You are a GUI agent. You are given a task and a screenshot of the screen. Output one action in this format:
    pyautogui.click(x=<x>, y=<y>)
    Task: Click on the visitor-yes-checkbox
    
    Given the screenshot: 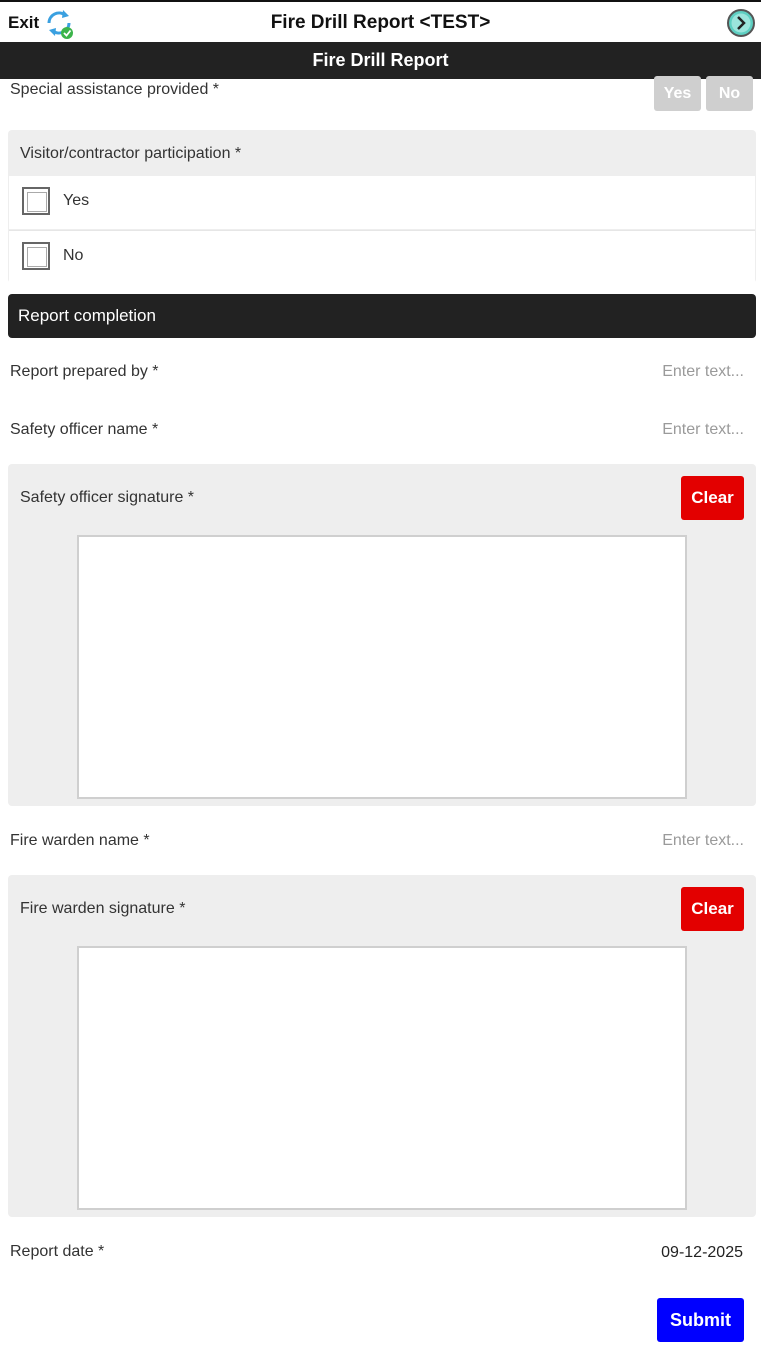 What is the action you would take?
    pyautogui.click(x=36, y=201)
    